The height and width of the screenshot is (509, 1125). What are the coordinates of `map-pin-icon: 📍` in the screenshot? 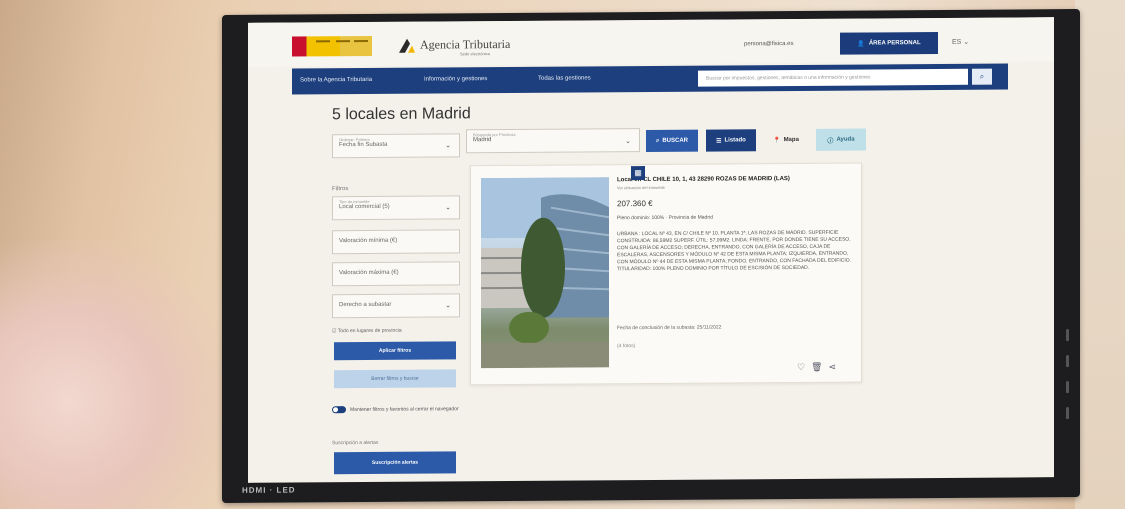 It's located at (777, 140).